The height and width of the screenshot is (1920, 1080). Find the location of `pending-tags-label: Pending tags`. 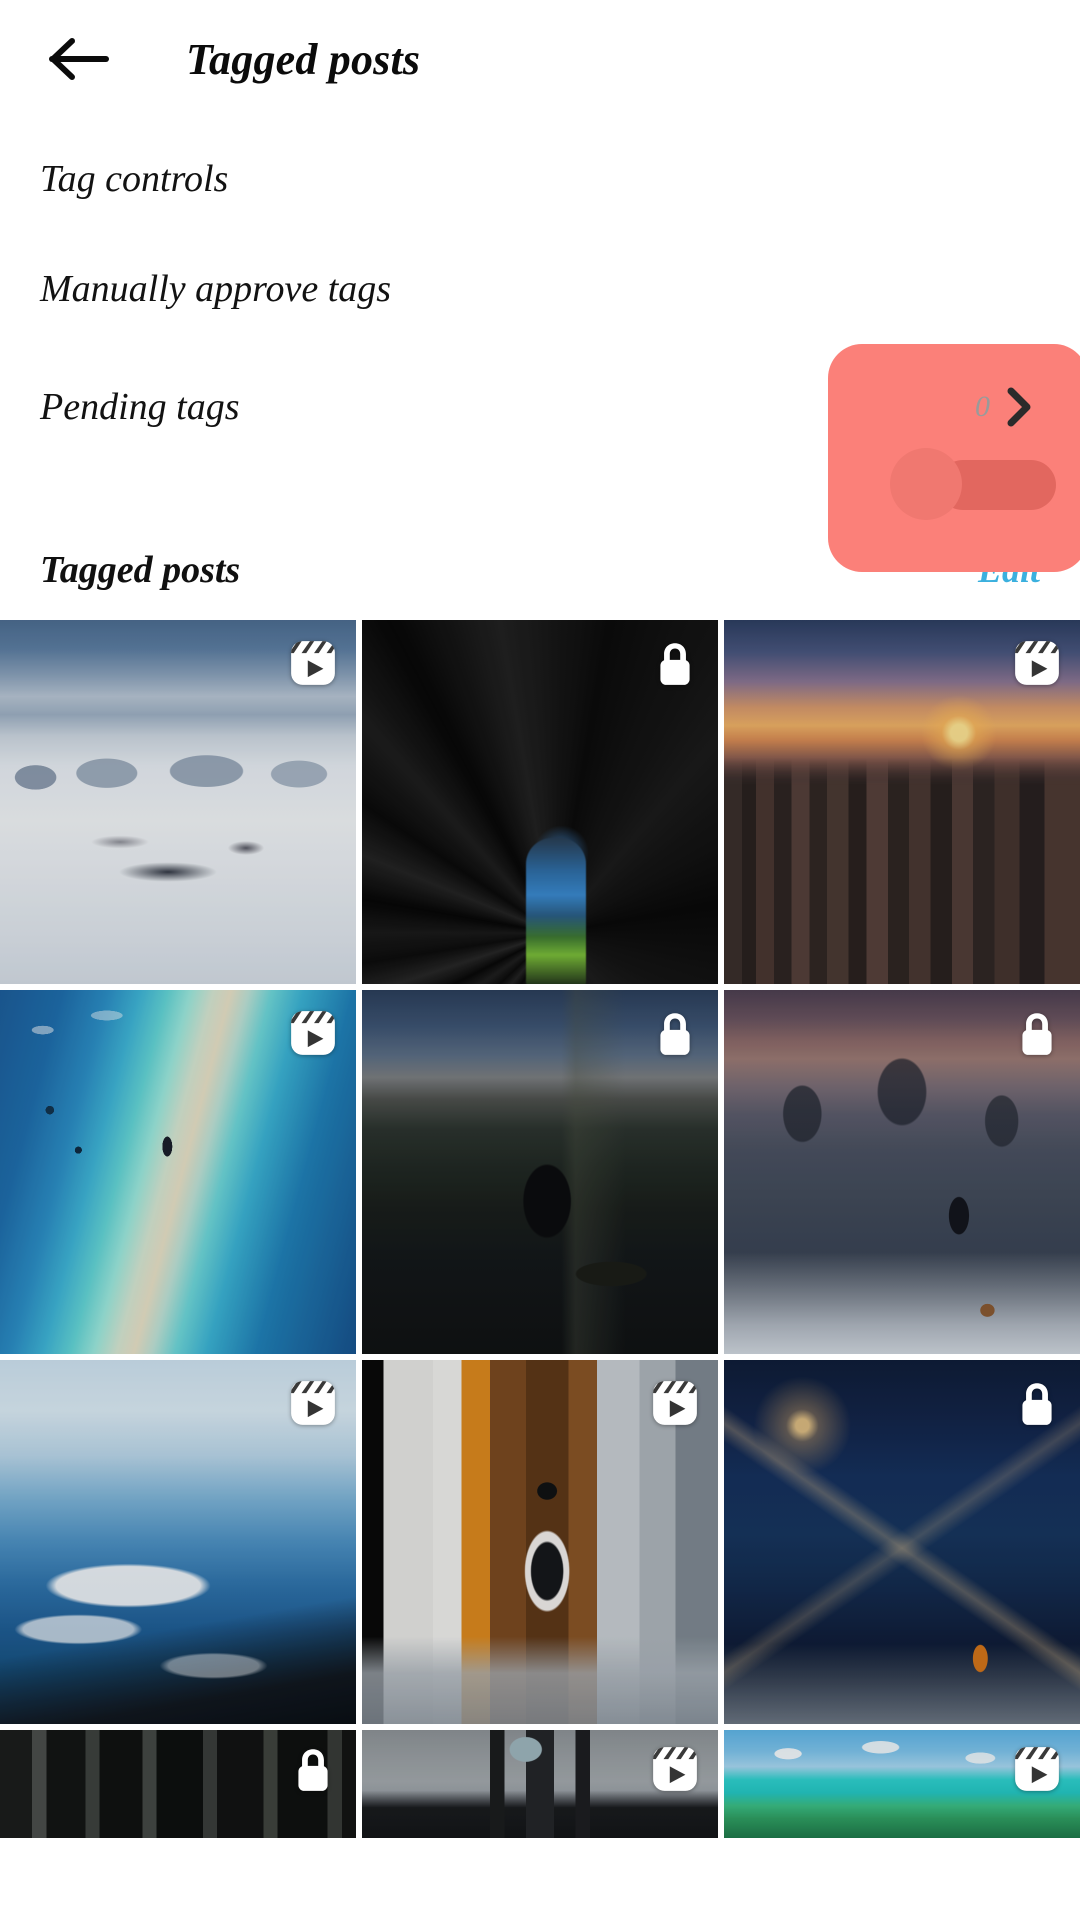

pending-tags-label: Pending tags is located at coordinates (140, 407).